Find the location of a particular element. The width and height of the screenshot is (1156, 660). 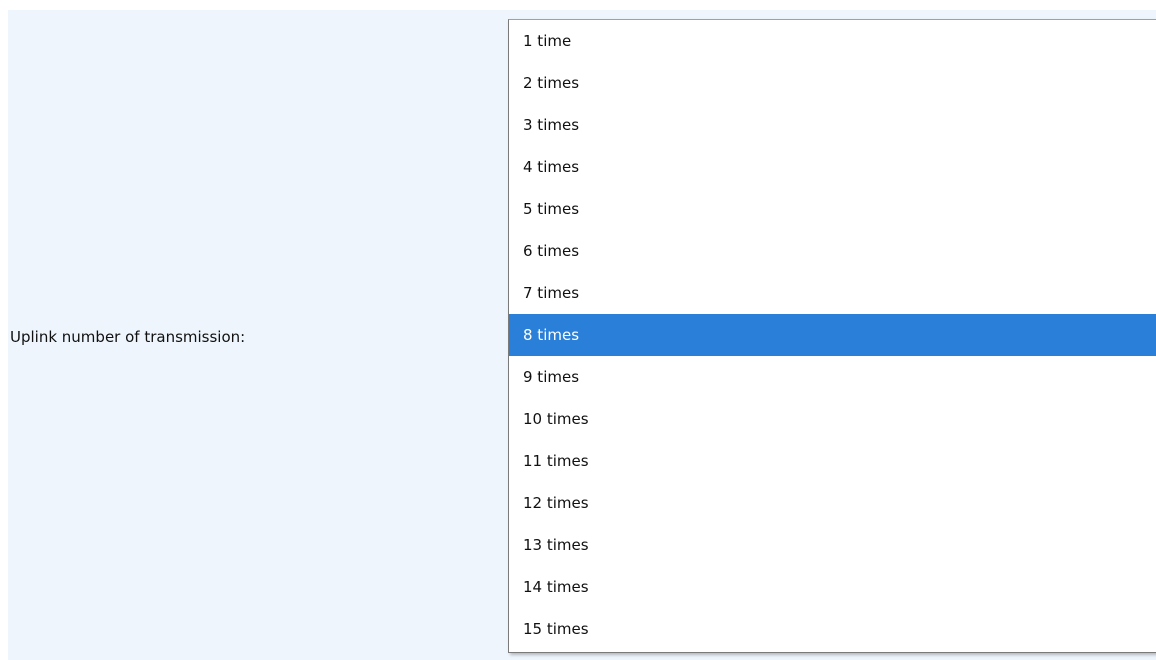

option-6-times: 6 times is located at coordinates (832, 251).